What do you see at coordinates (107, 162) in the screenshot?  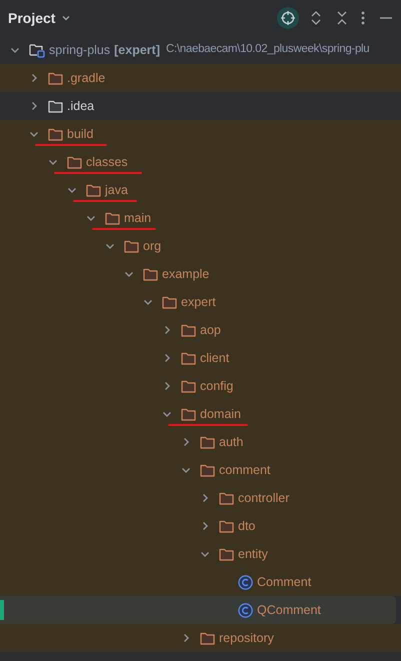 I see `folder-name: classes` at bounding box center [107, 162].